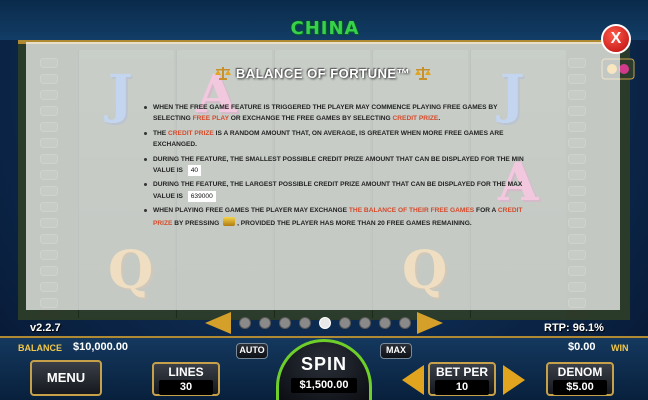 This screenshot has width=648, height=400. I want to click on bet-per-label: BET PER, so click(461, 372).